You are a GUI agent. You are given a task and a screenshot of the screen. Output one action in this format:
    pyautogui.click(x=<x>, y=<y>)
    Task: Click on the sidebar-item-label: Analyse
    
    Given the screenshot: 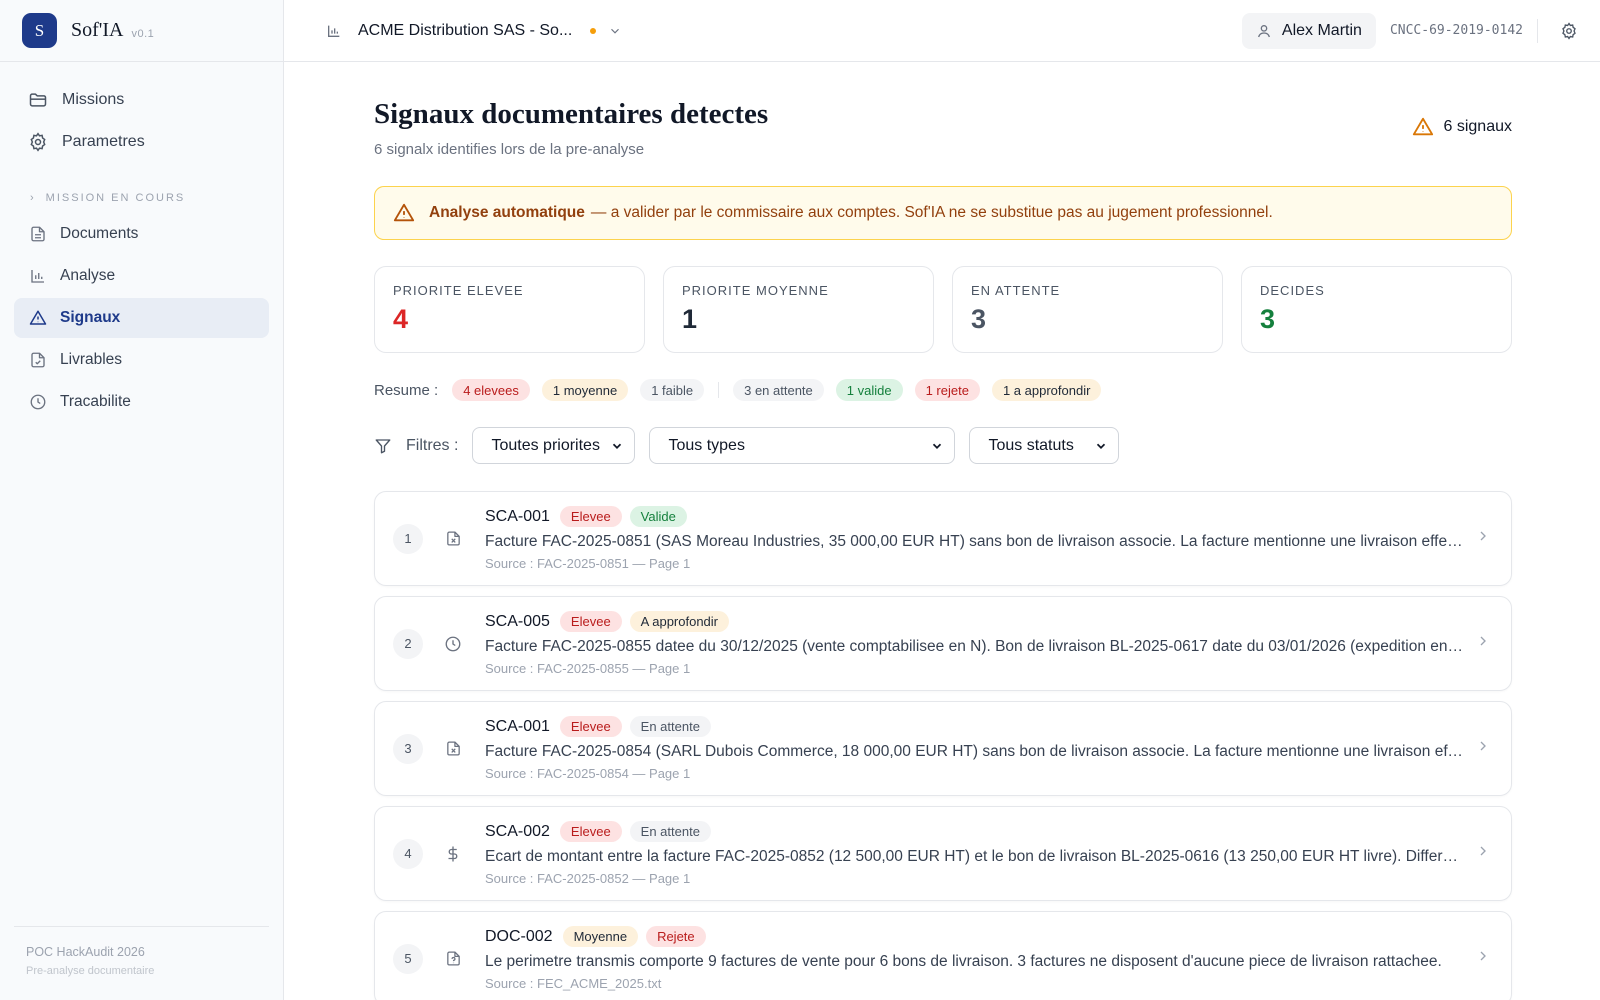 What is the action you would take?
    pyautogui.click(x=88, y=275)
    